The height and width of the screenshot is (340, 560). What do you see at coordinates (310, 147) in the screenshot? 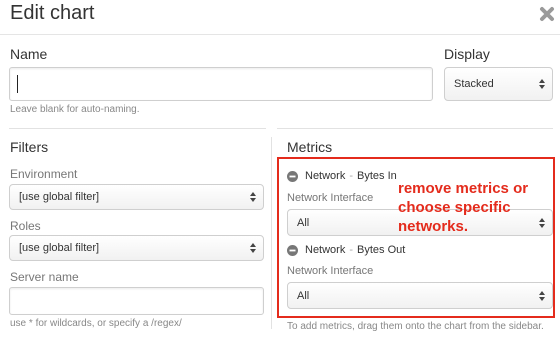
I see `metrics-label: Metrics` at bounding box center [310, 147].